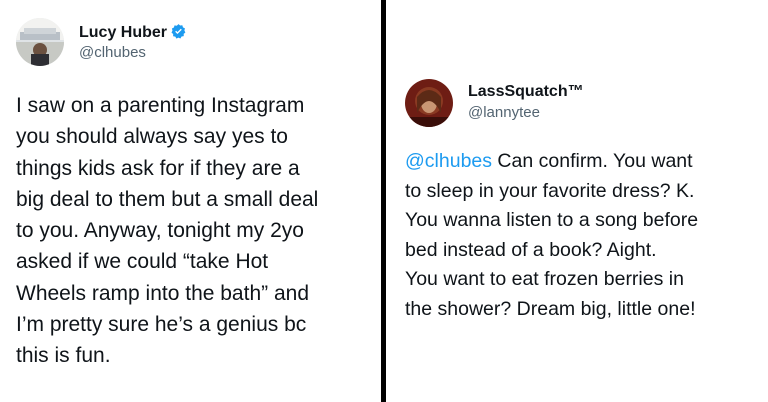 This screenshot has height=402, width=768. I want to click on mention-link: @clhubes, so click(448, 161).